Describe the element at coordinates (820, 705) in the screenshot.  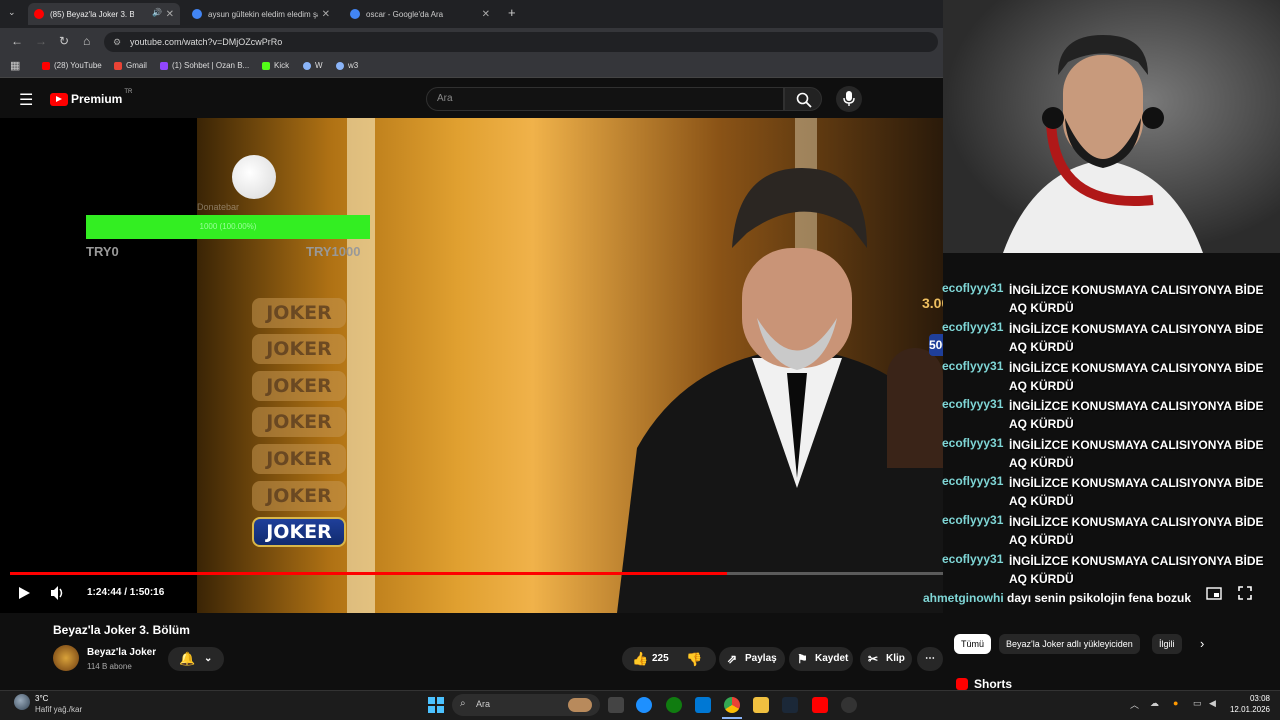
I see `youtube-app-icon` at that location.